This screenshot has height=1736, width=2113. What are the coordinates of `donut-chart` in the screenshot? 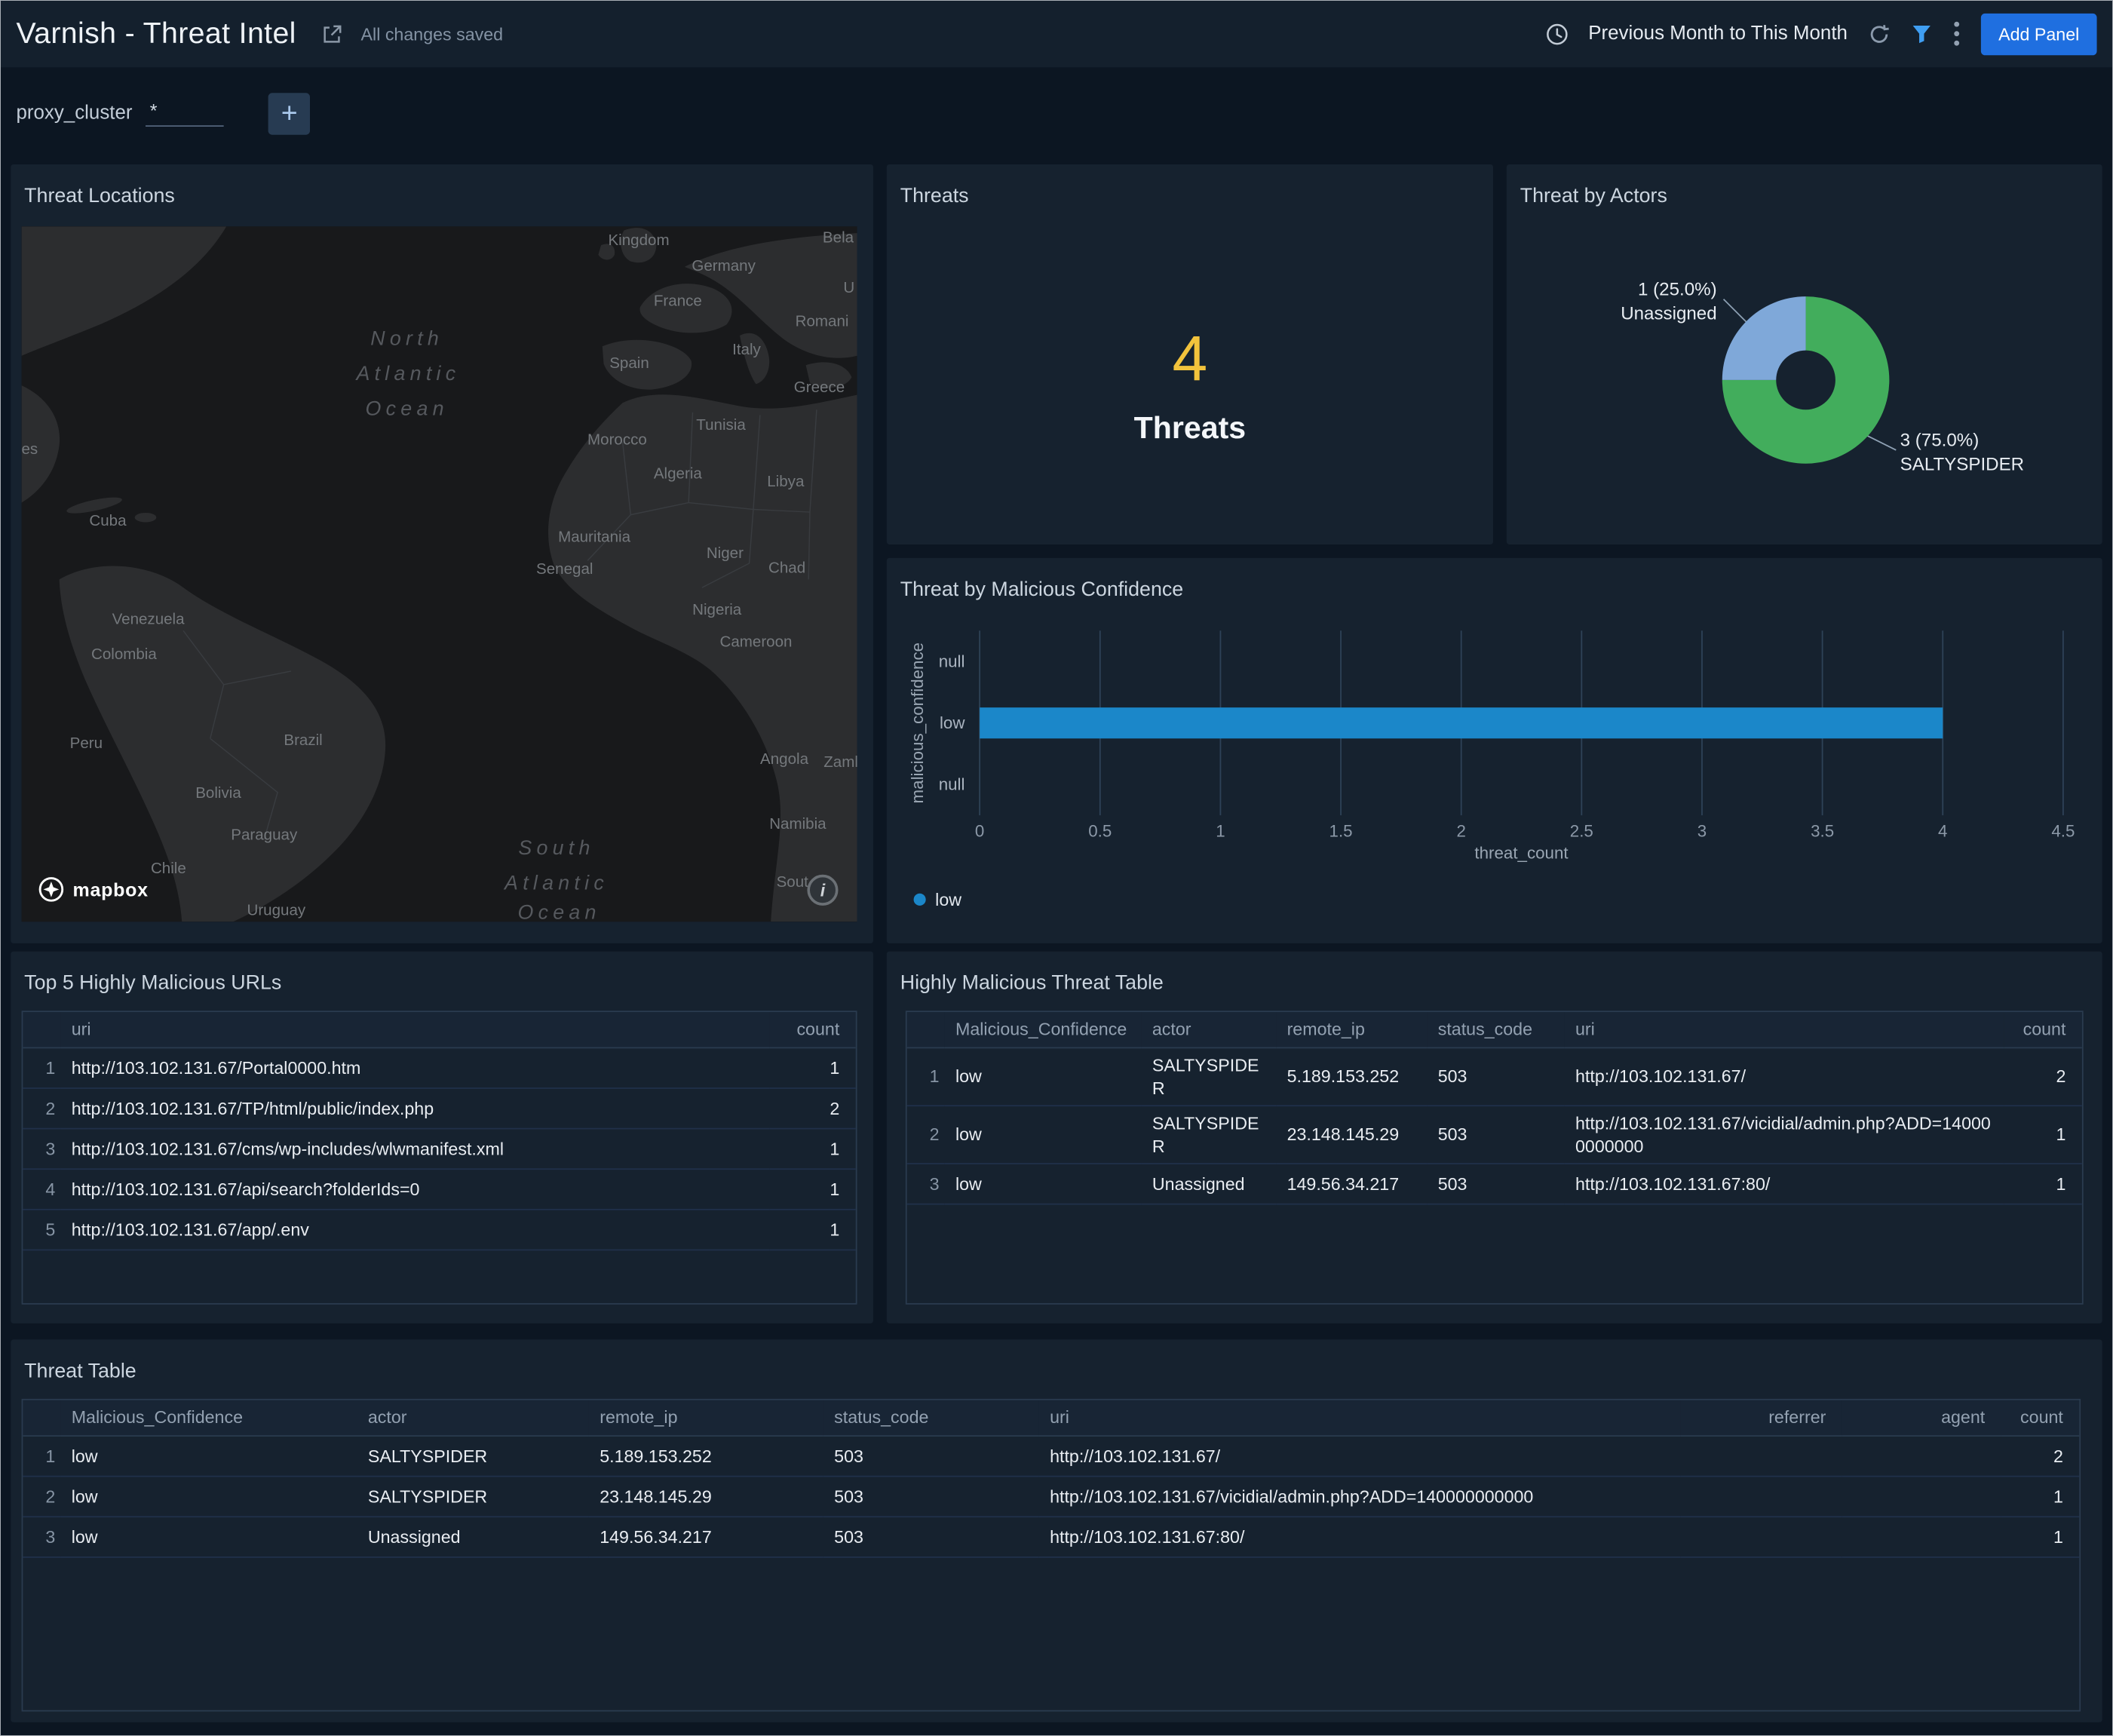 It's located at (1804, 354).